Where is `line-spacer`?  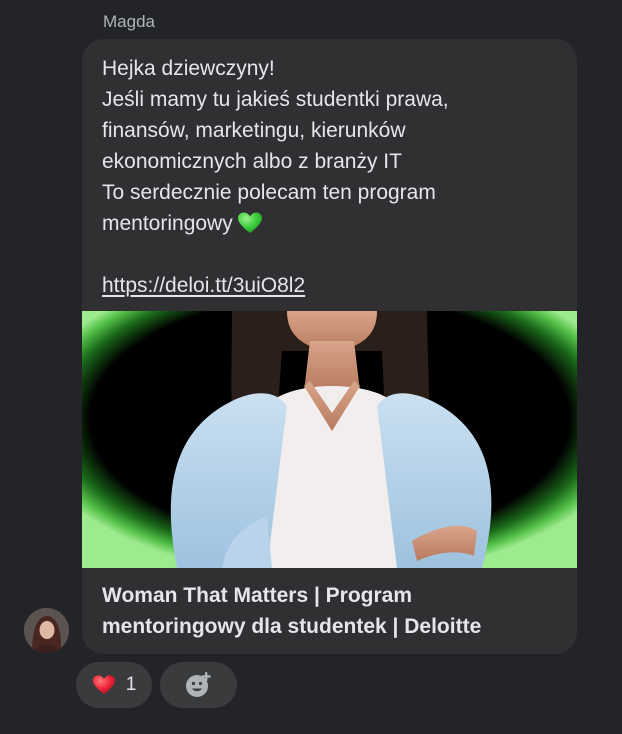
line-spacer is located at coordinates (332, 254).